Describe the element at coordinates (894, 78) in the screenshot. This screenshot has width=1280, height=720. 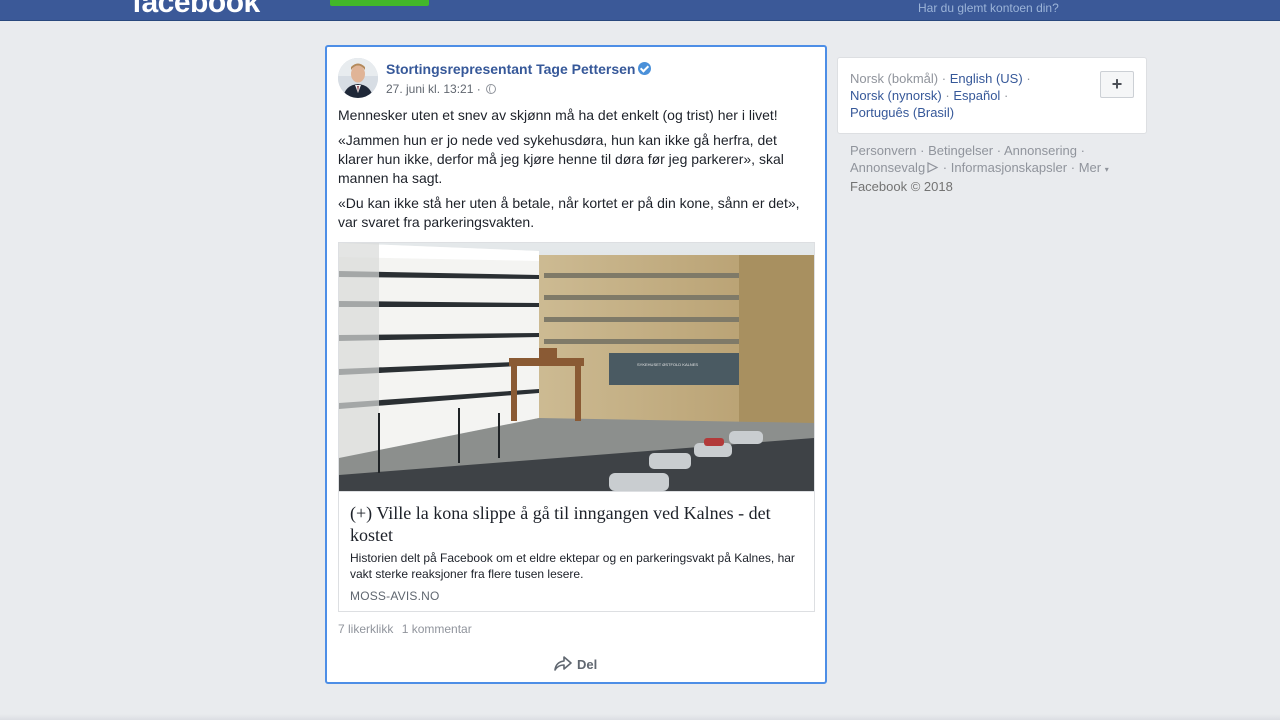
I see `language-current: Norsk (bokmål)` at that location.